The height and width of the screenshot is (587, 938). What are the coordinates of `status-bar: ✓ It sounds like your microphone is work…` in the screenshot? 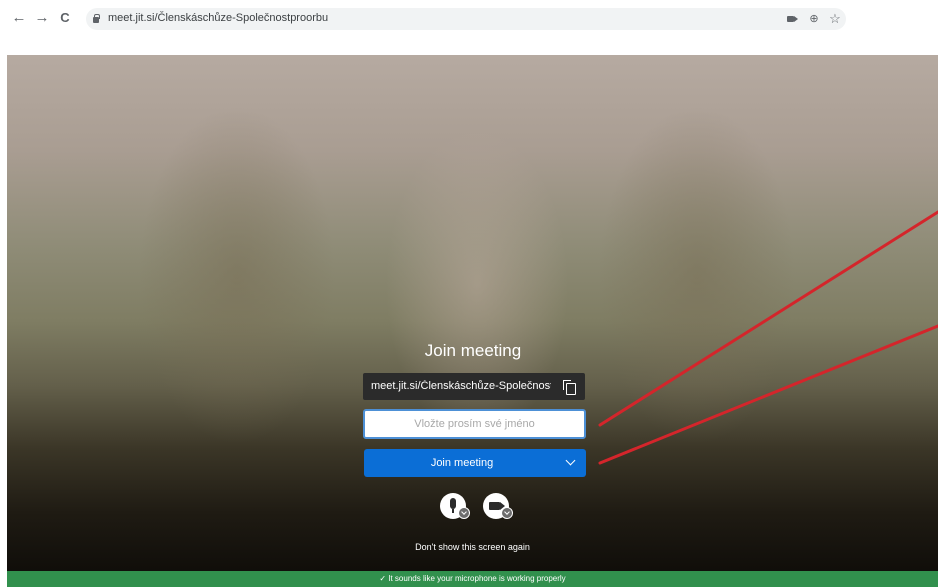 It's located at (472, 579).